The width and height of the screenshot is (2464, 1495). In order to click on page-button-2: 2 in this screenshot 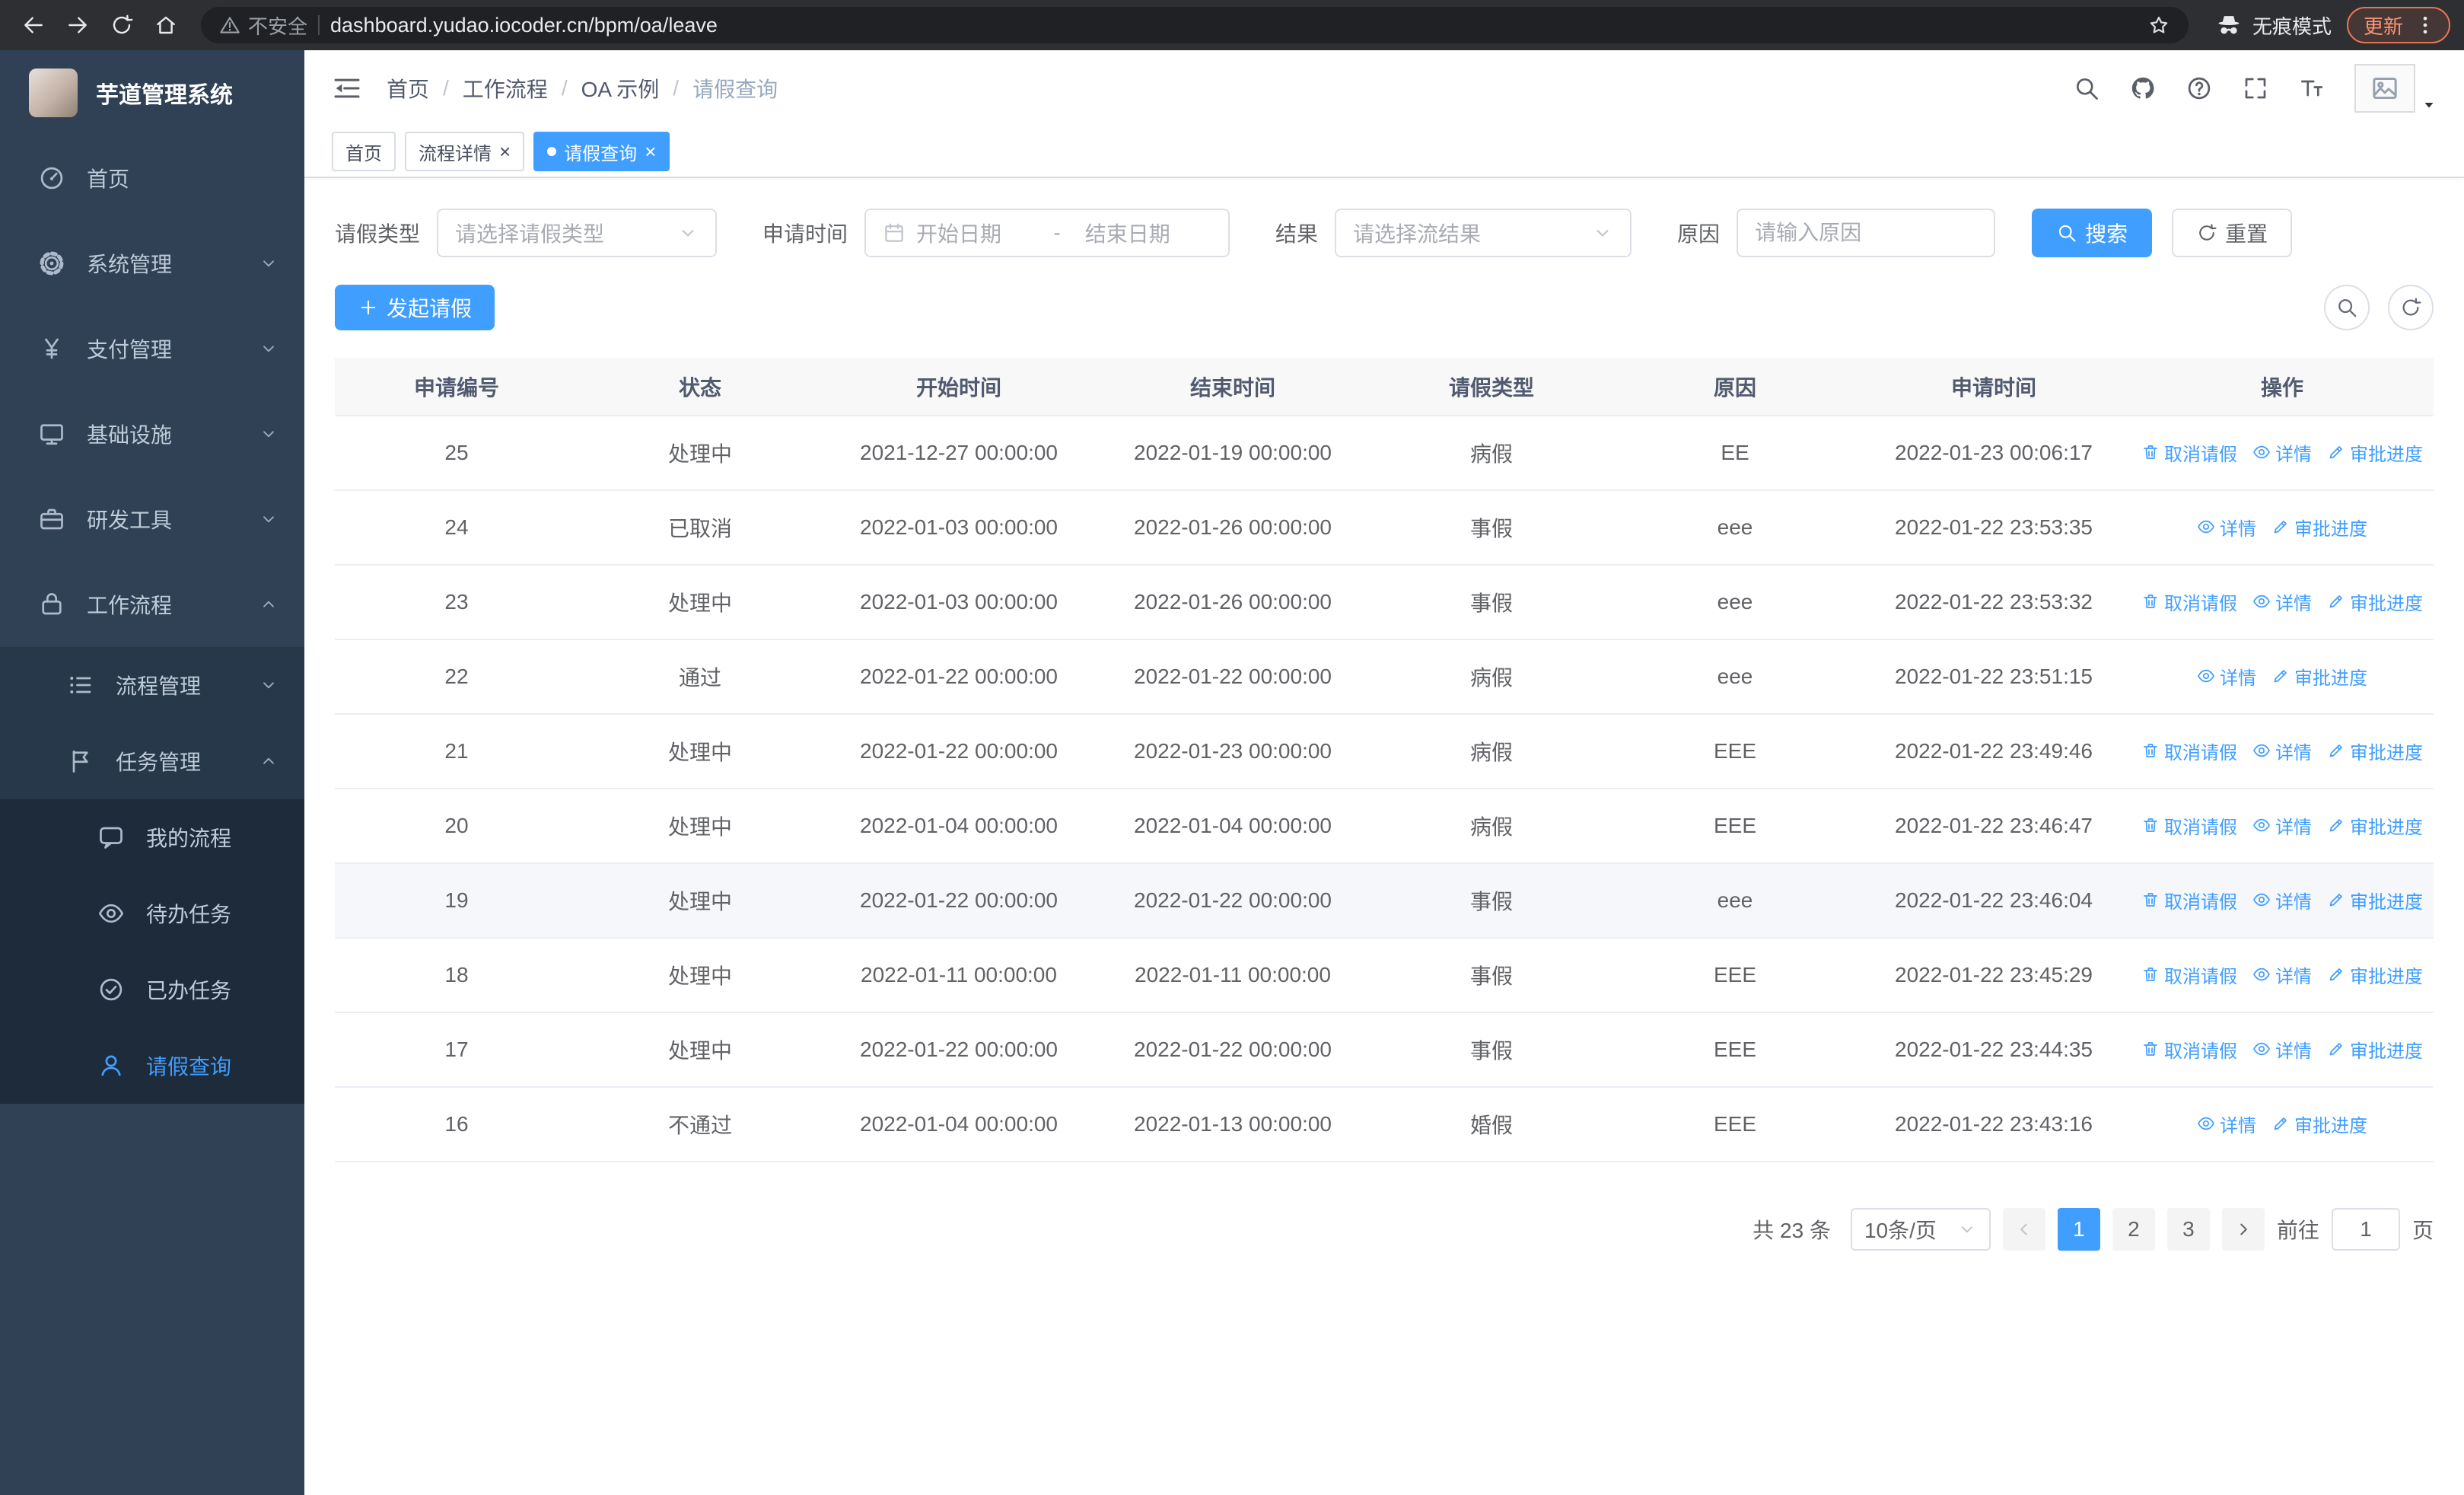, I will do `click(2133, 1230)`.